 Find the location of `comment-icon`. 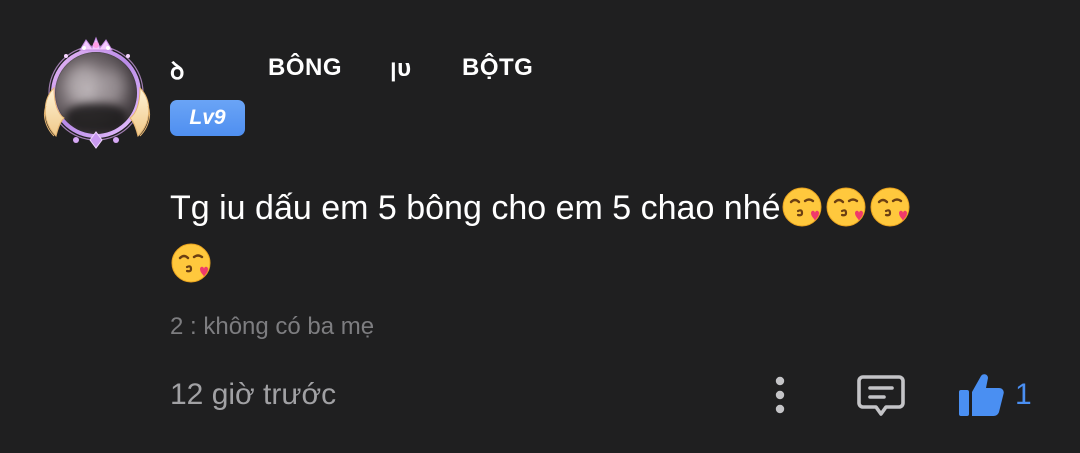

comment-icon is located at coordinates (881, 395).